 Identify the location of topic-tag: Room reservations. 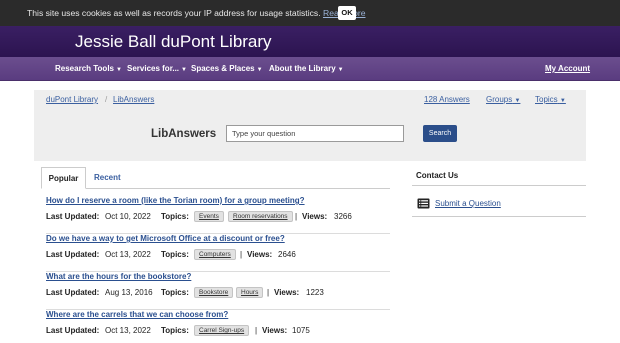
(260, 216).